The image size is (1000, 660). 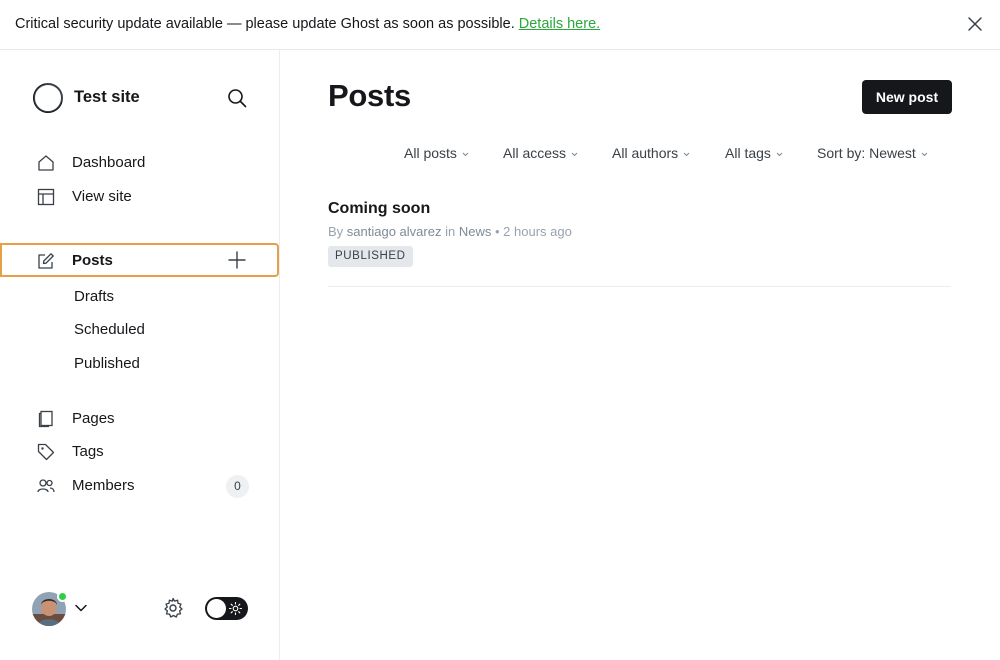 I want to click on sidebar-subitem-scheduled: Scheduled, so click(x=109, y=329).